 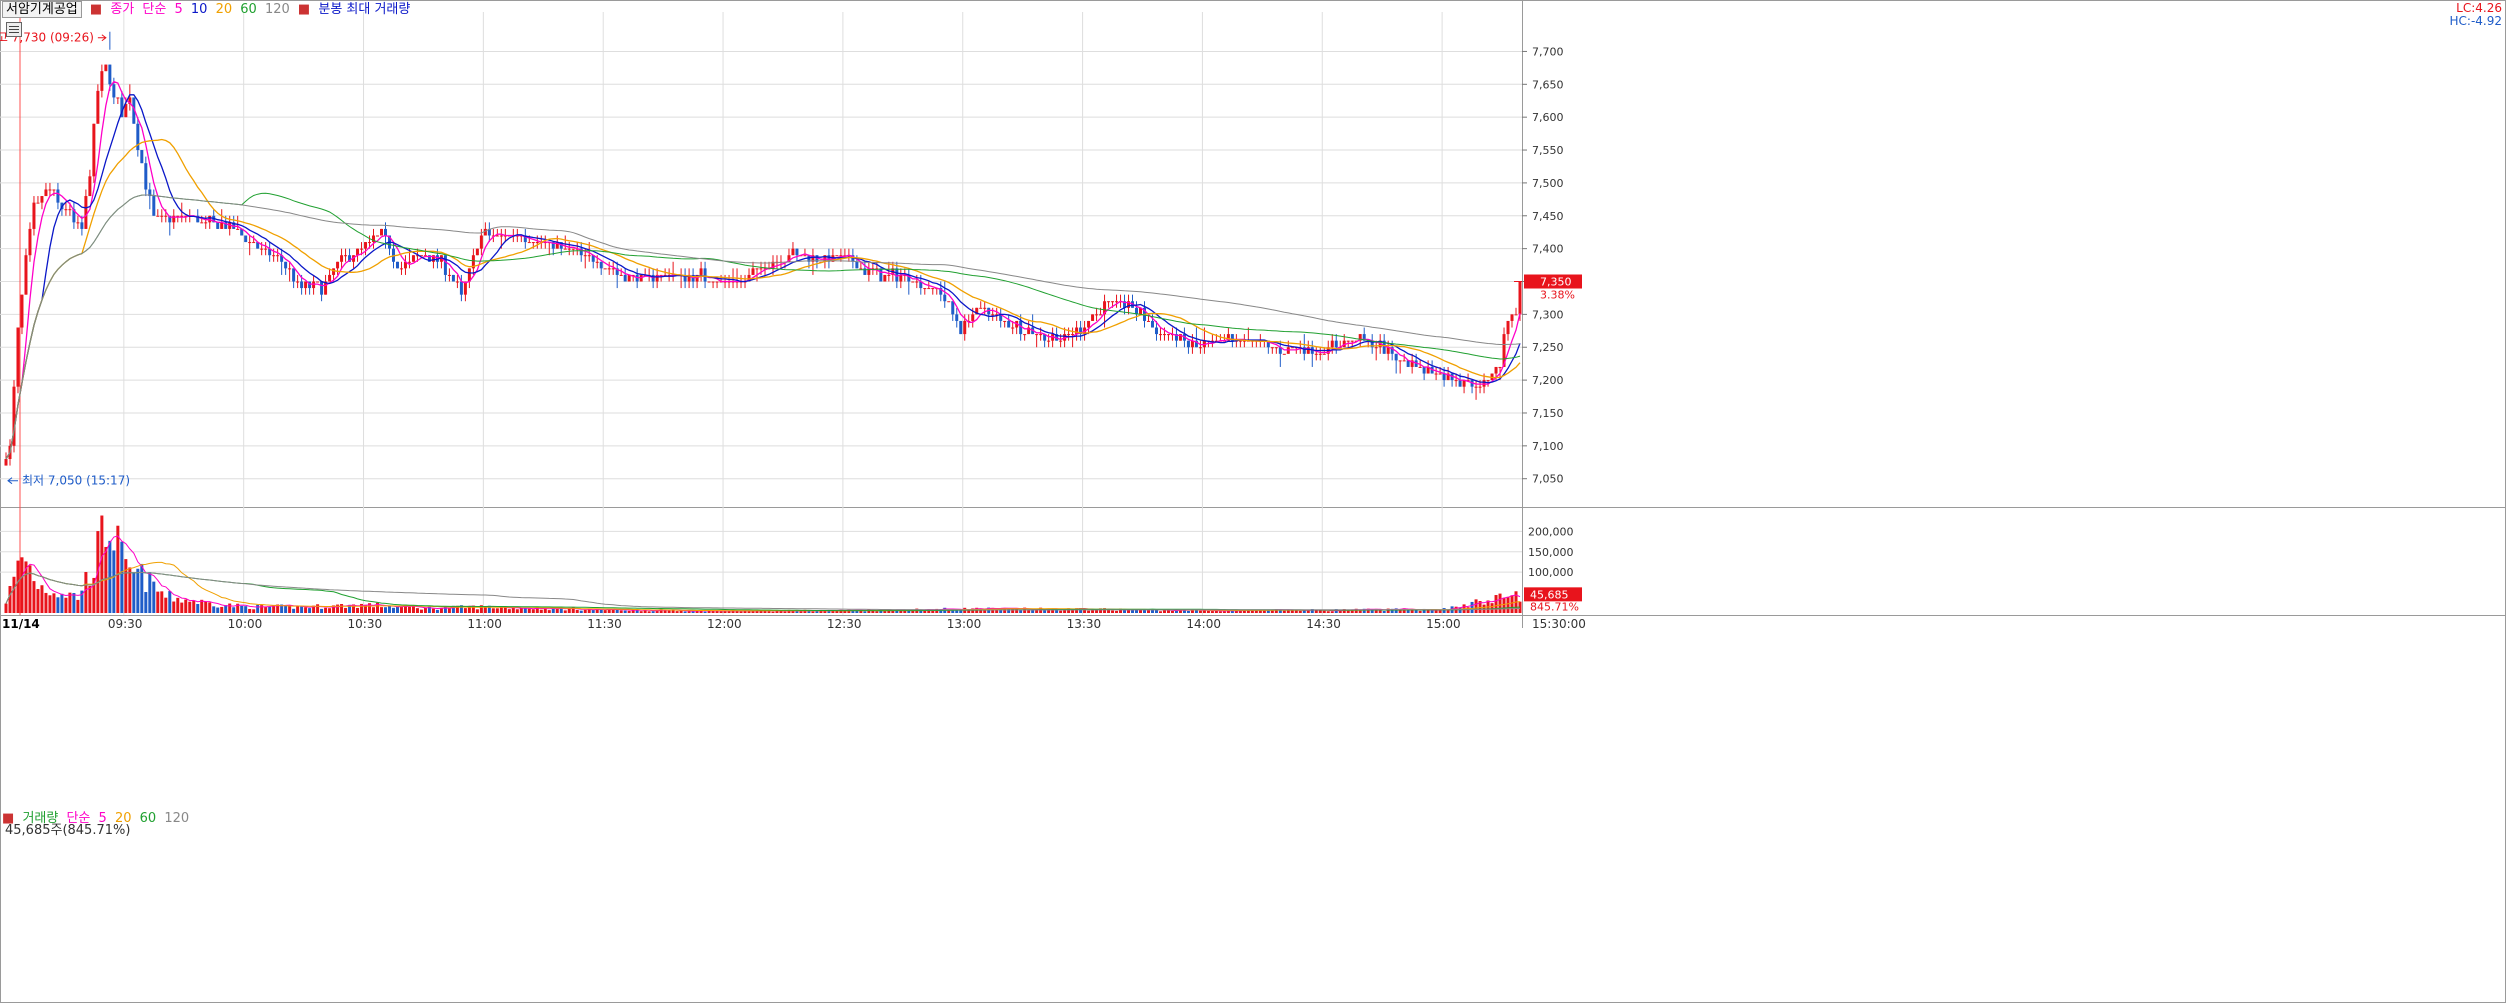 I want to click on max-volume-label: 분봉 최대 거래량, so click(x=364, y=9).